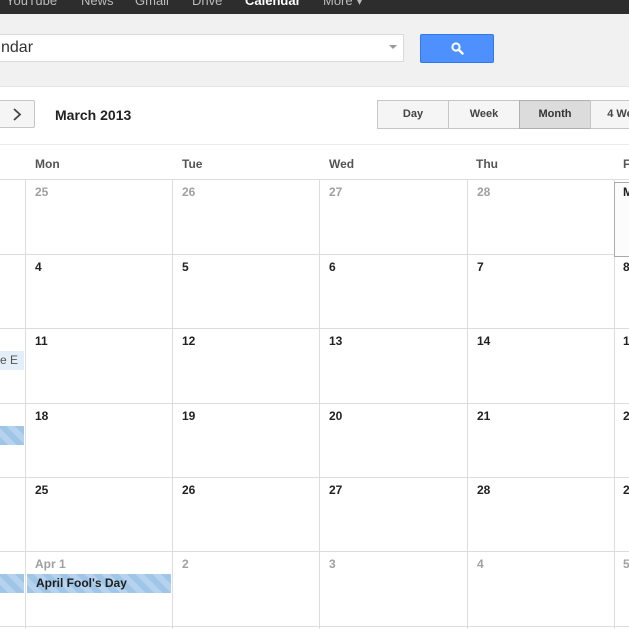 Image resolution: width=629 pixels, height=629 pixels. I want to click on day-header-tue: Tue, so click(192, 164).